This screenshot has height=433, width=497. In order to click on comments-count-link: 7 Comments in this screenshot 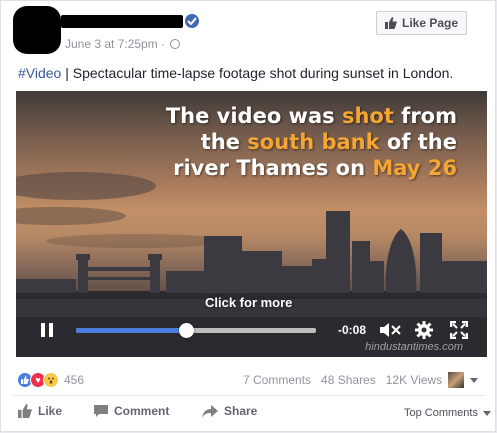, I will do `click(277, 380)`.